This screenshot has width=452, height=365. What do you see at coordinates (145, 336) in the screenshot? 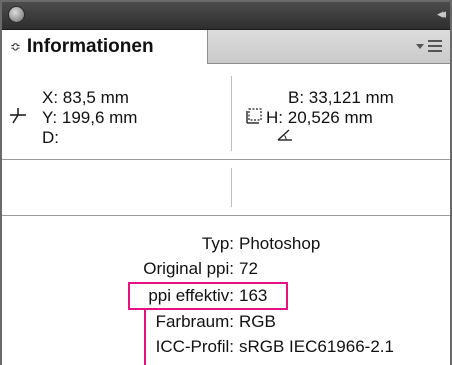
I see `highlight-callout-line` at bounding box center [145, 336].